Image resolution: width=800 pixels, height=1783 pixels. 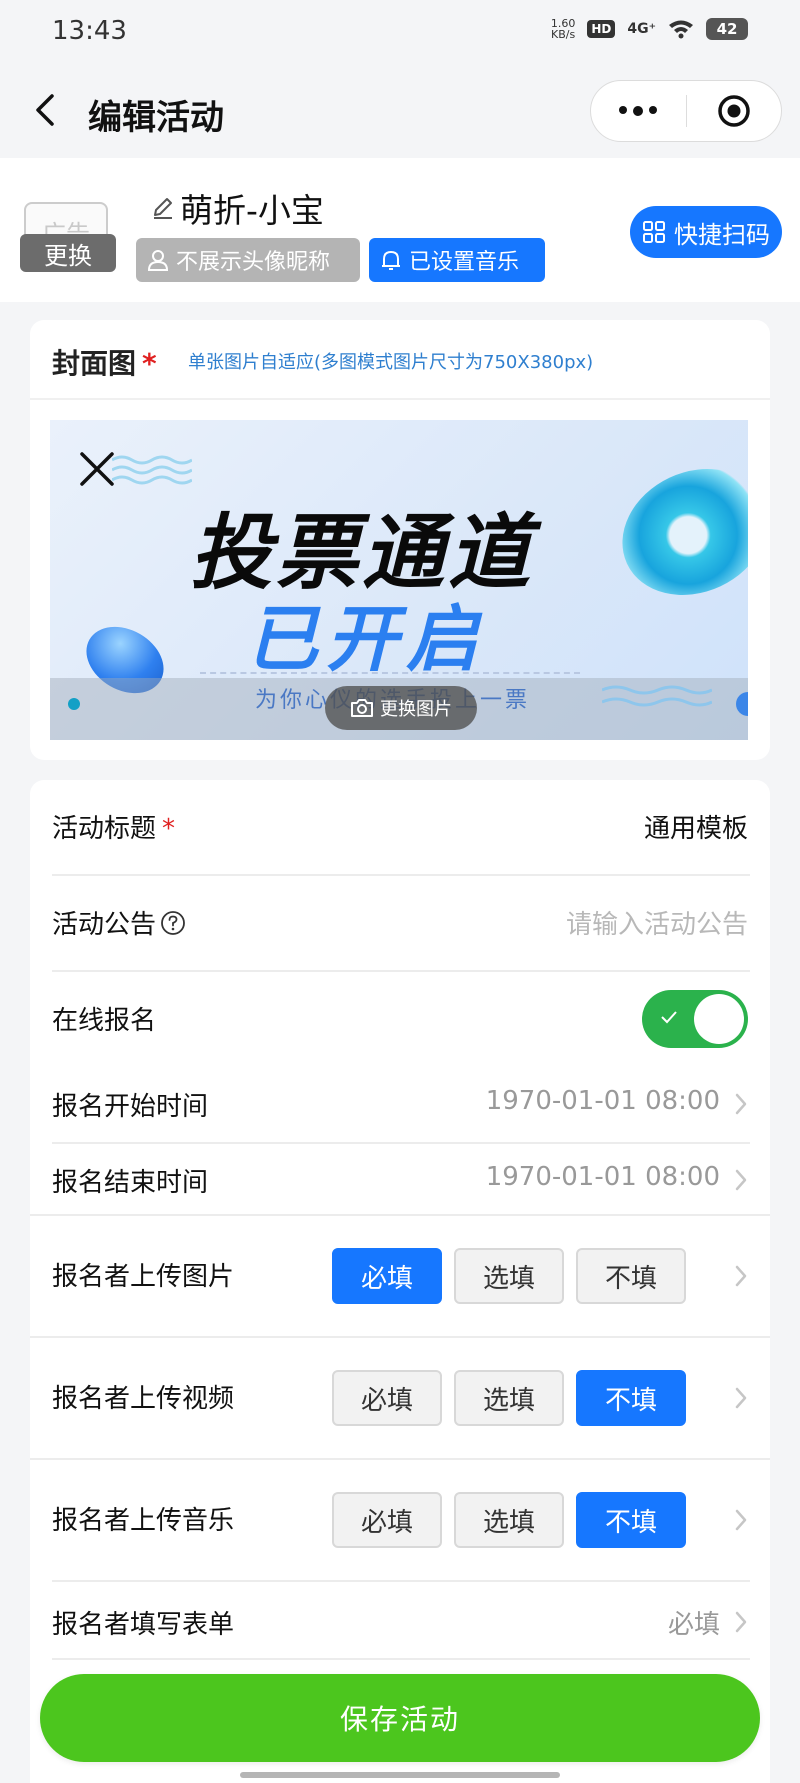 I want to click on online-signup-row: 在线报名, so click(x=400, y=1019).